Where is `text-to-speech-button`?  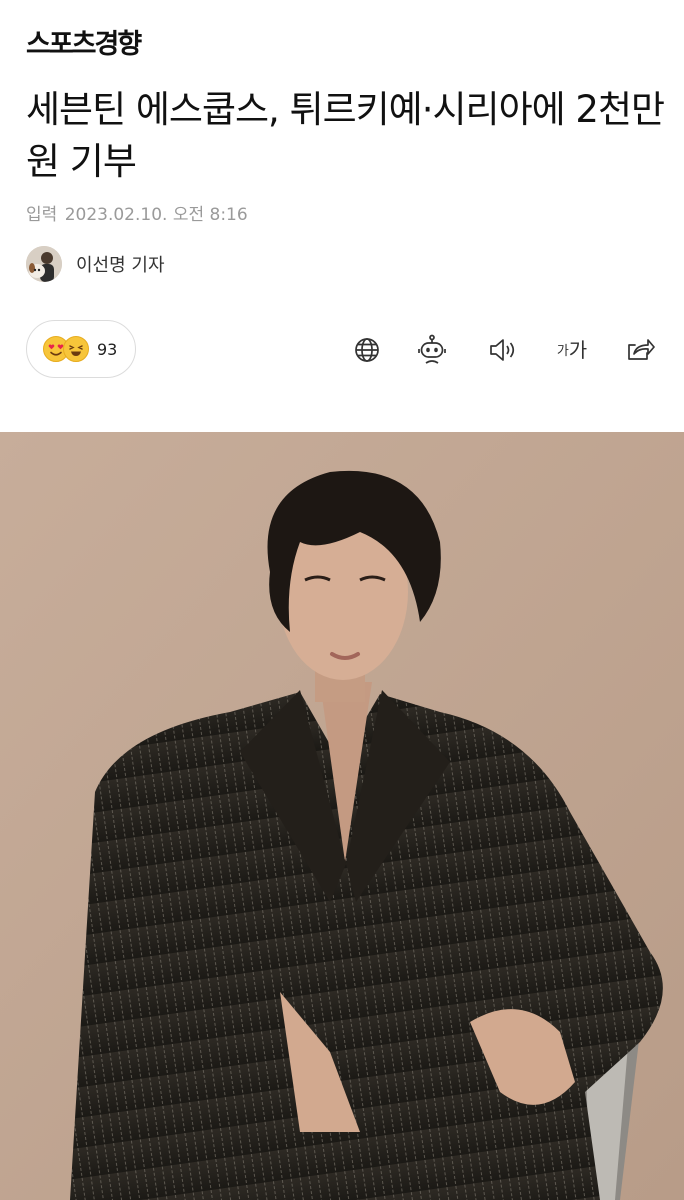
text-to-speech-button is located at coordinates (502, 350).